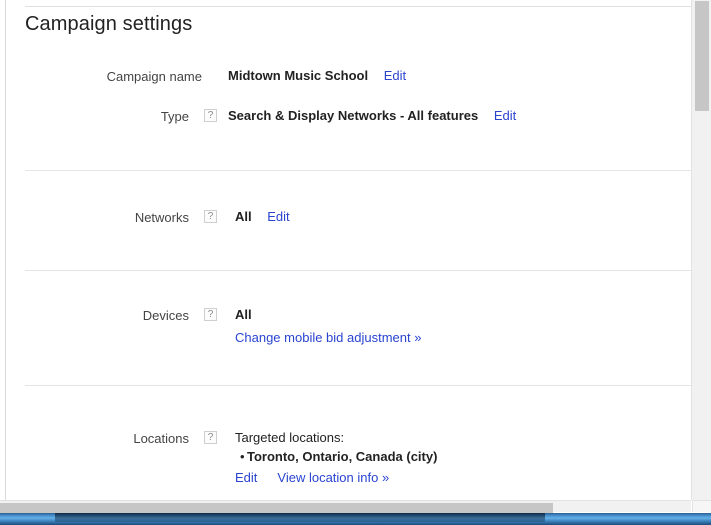 This screenshot has height=525, width=711. I want to click on locations-link-row: Edit View location info », so click(312, 477).